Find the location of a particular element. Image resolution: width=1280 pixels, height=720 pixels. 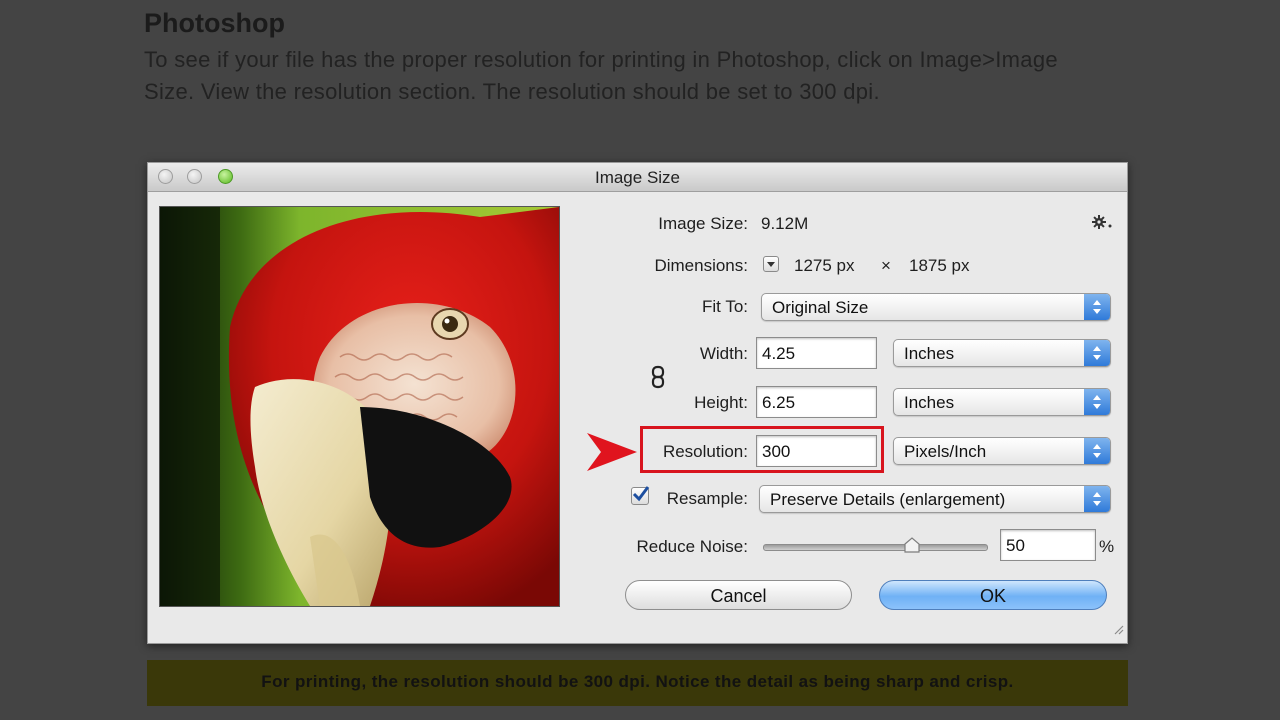

slide-title: Photoshop is located at coordinates (214, 23).